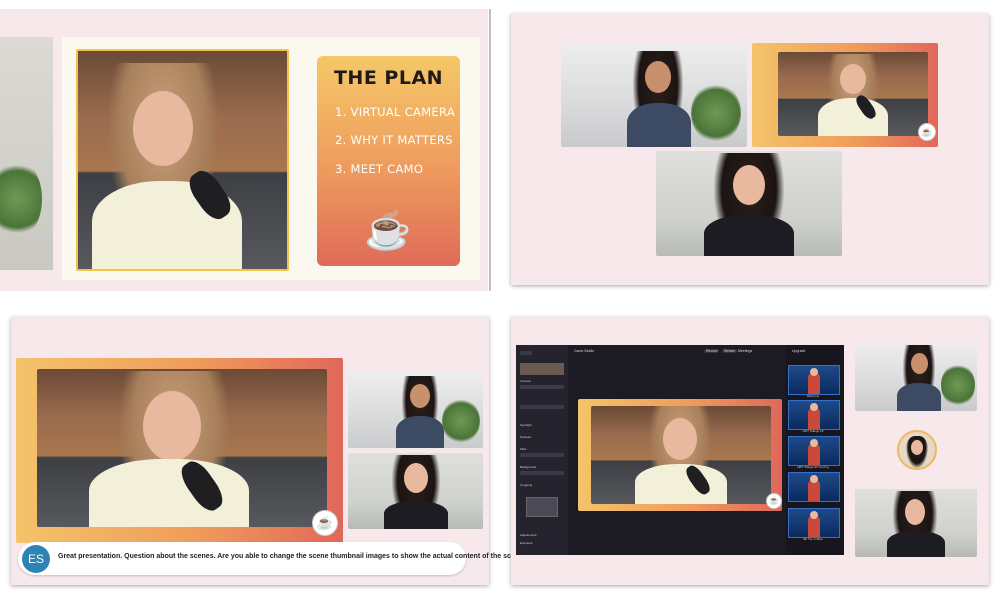  I want to click on avatar, so click(917, 450).